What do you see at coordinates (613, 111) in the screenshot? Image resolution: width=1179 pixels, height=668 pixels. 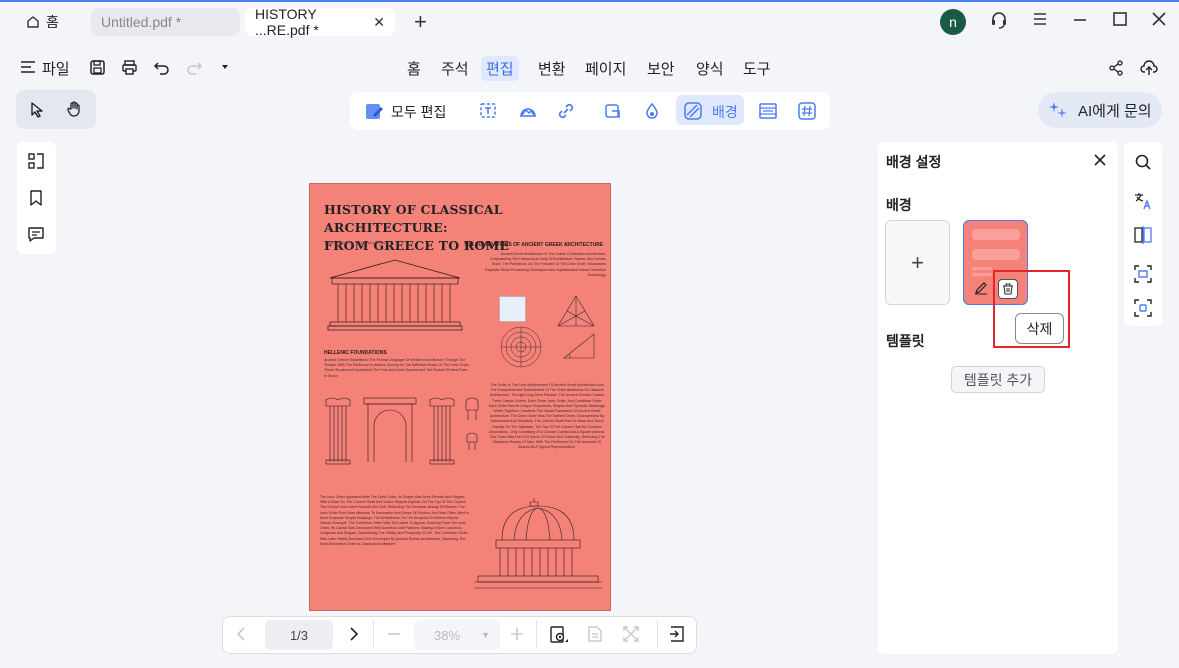 I see `crop-icon` at bounding box center [613, 111].